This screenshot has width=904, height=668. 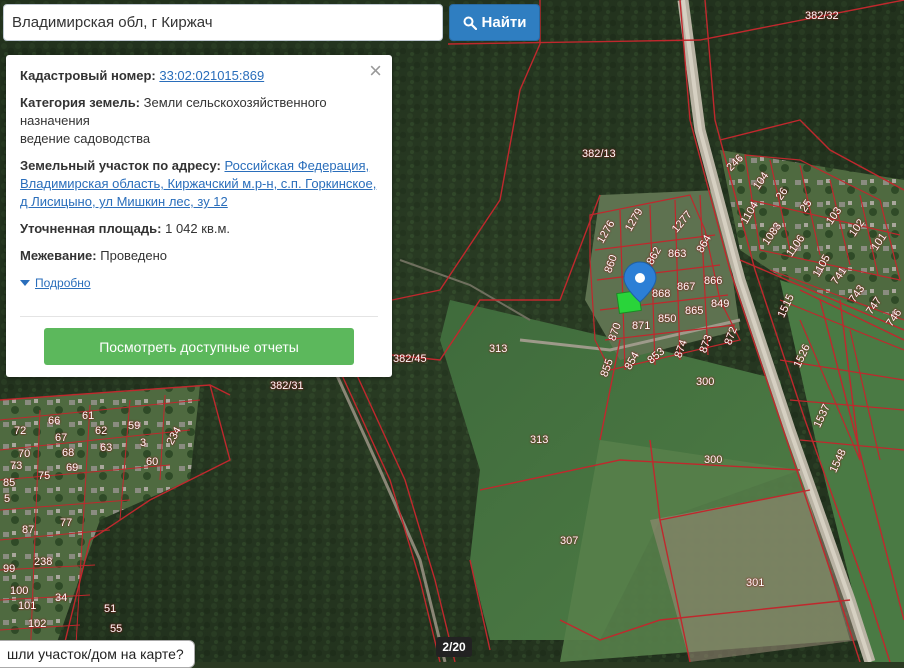 What do you see at coordinates (20, 431) in the screenshot?
I see `plot-label: 72` at bounding box center [20, 431].